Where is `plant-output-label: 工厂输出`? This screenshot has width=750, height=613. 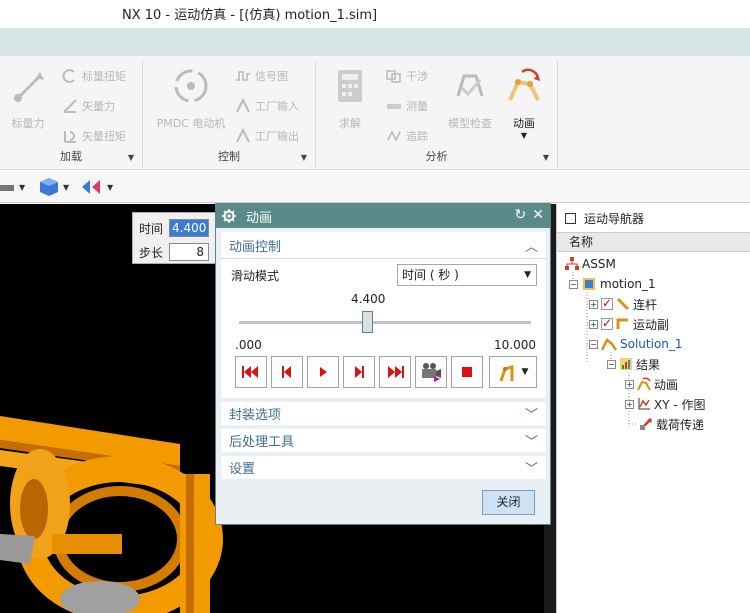 plant-output-label: 工厂输出 is located at coordinates (277, 136).